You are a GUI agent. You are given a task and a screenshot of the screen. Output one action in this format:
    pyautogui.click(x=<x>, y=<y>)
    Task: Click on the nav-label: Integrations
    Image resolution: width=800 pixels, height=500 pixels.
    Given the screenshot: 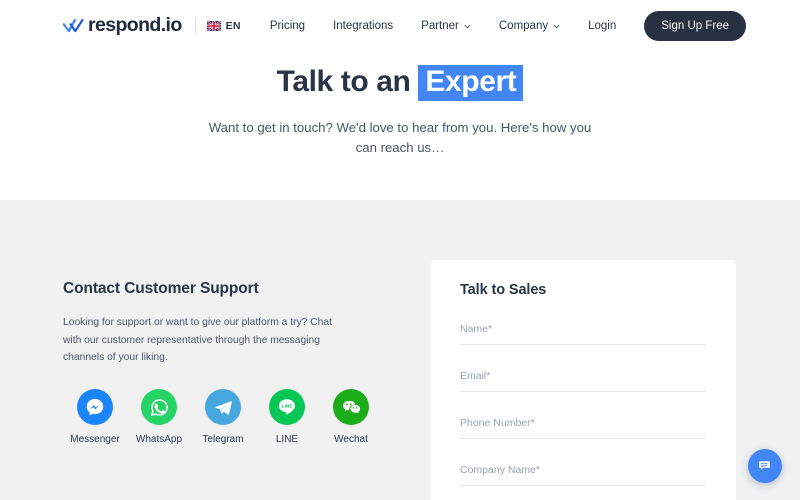 What is the action you would take?
    pyautogui.click(x=363, y=26)
    